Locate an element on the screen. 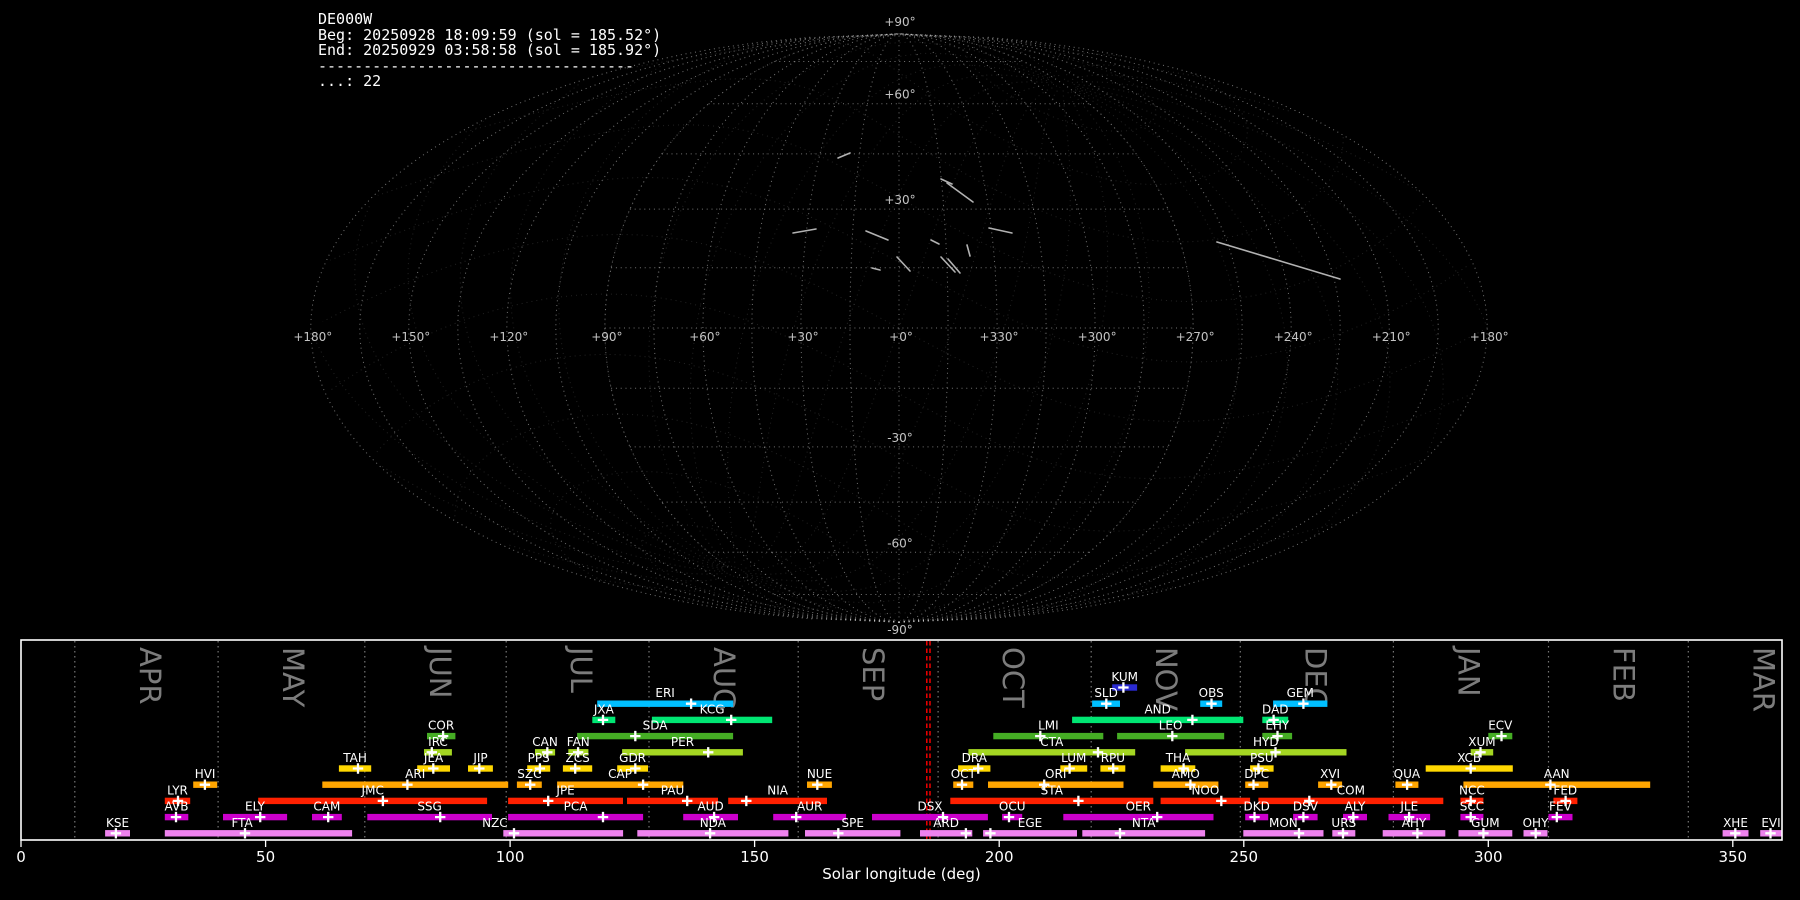 The width and height of the screenshot is (1800, 900). shower-label: GEM is located at coordinates (1300, 693).